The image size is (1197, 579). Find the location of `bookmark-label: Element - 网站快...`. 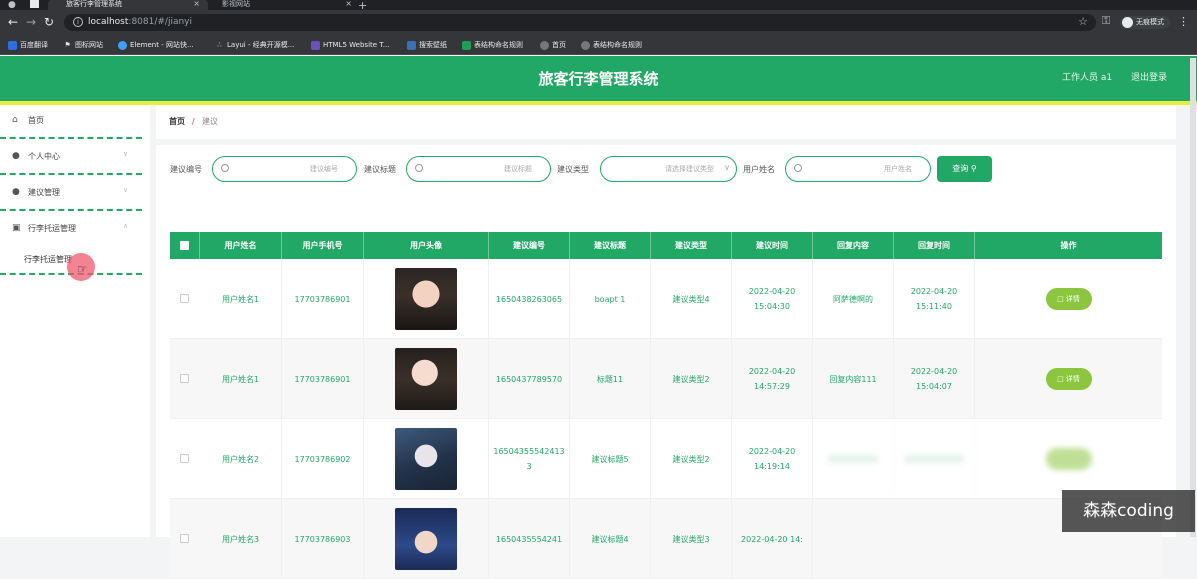

bookmark-label: Element - 网站快... is located at coordinates (162, 45).